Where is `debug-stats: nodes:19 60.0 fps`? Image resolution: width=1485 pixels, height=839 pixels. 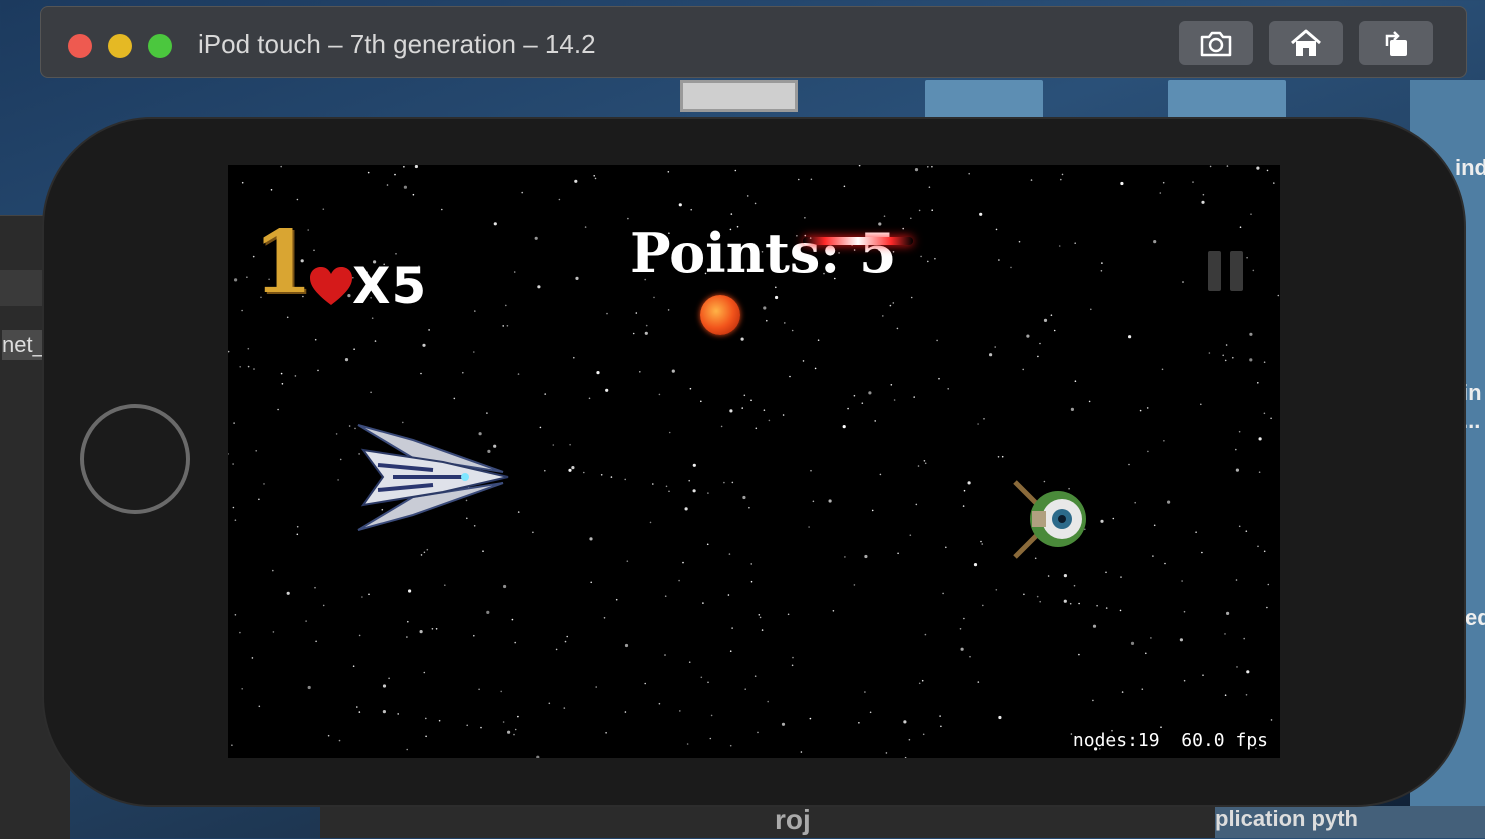 debug-stats: nodes:19 60.0 fps is located at coordinates (1170, 740).